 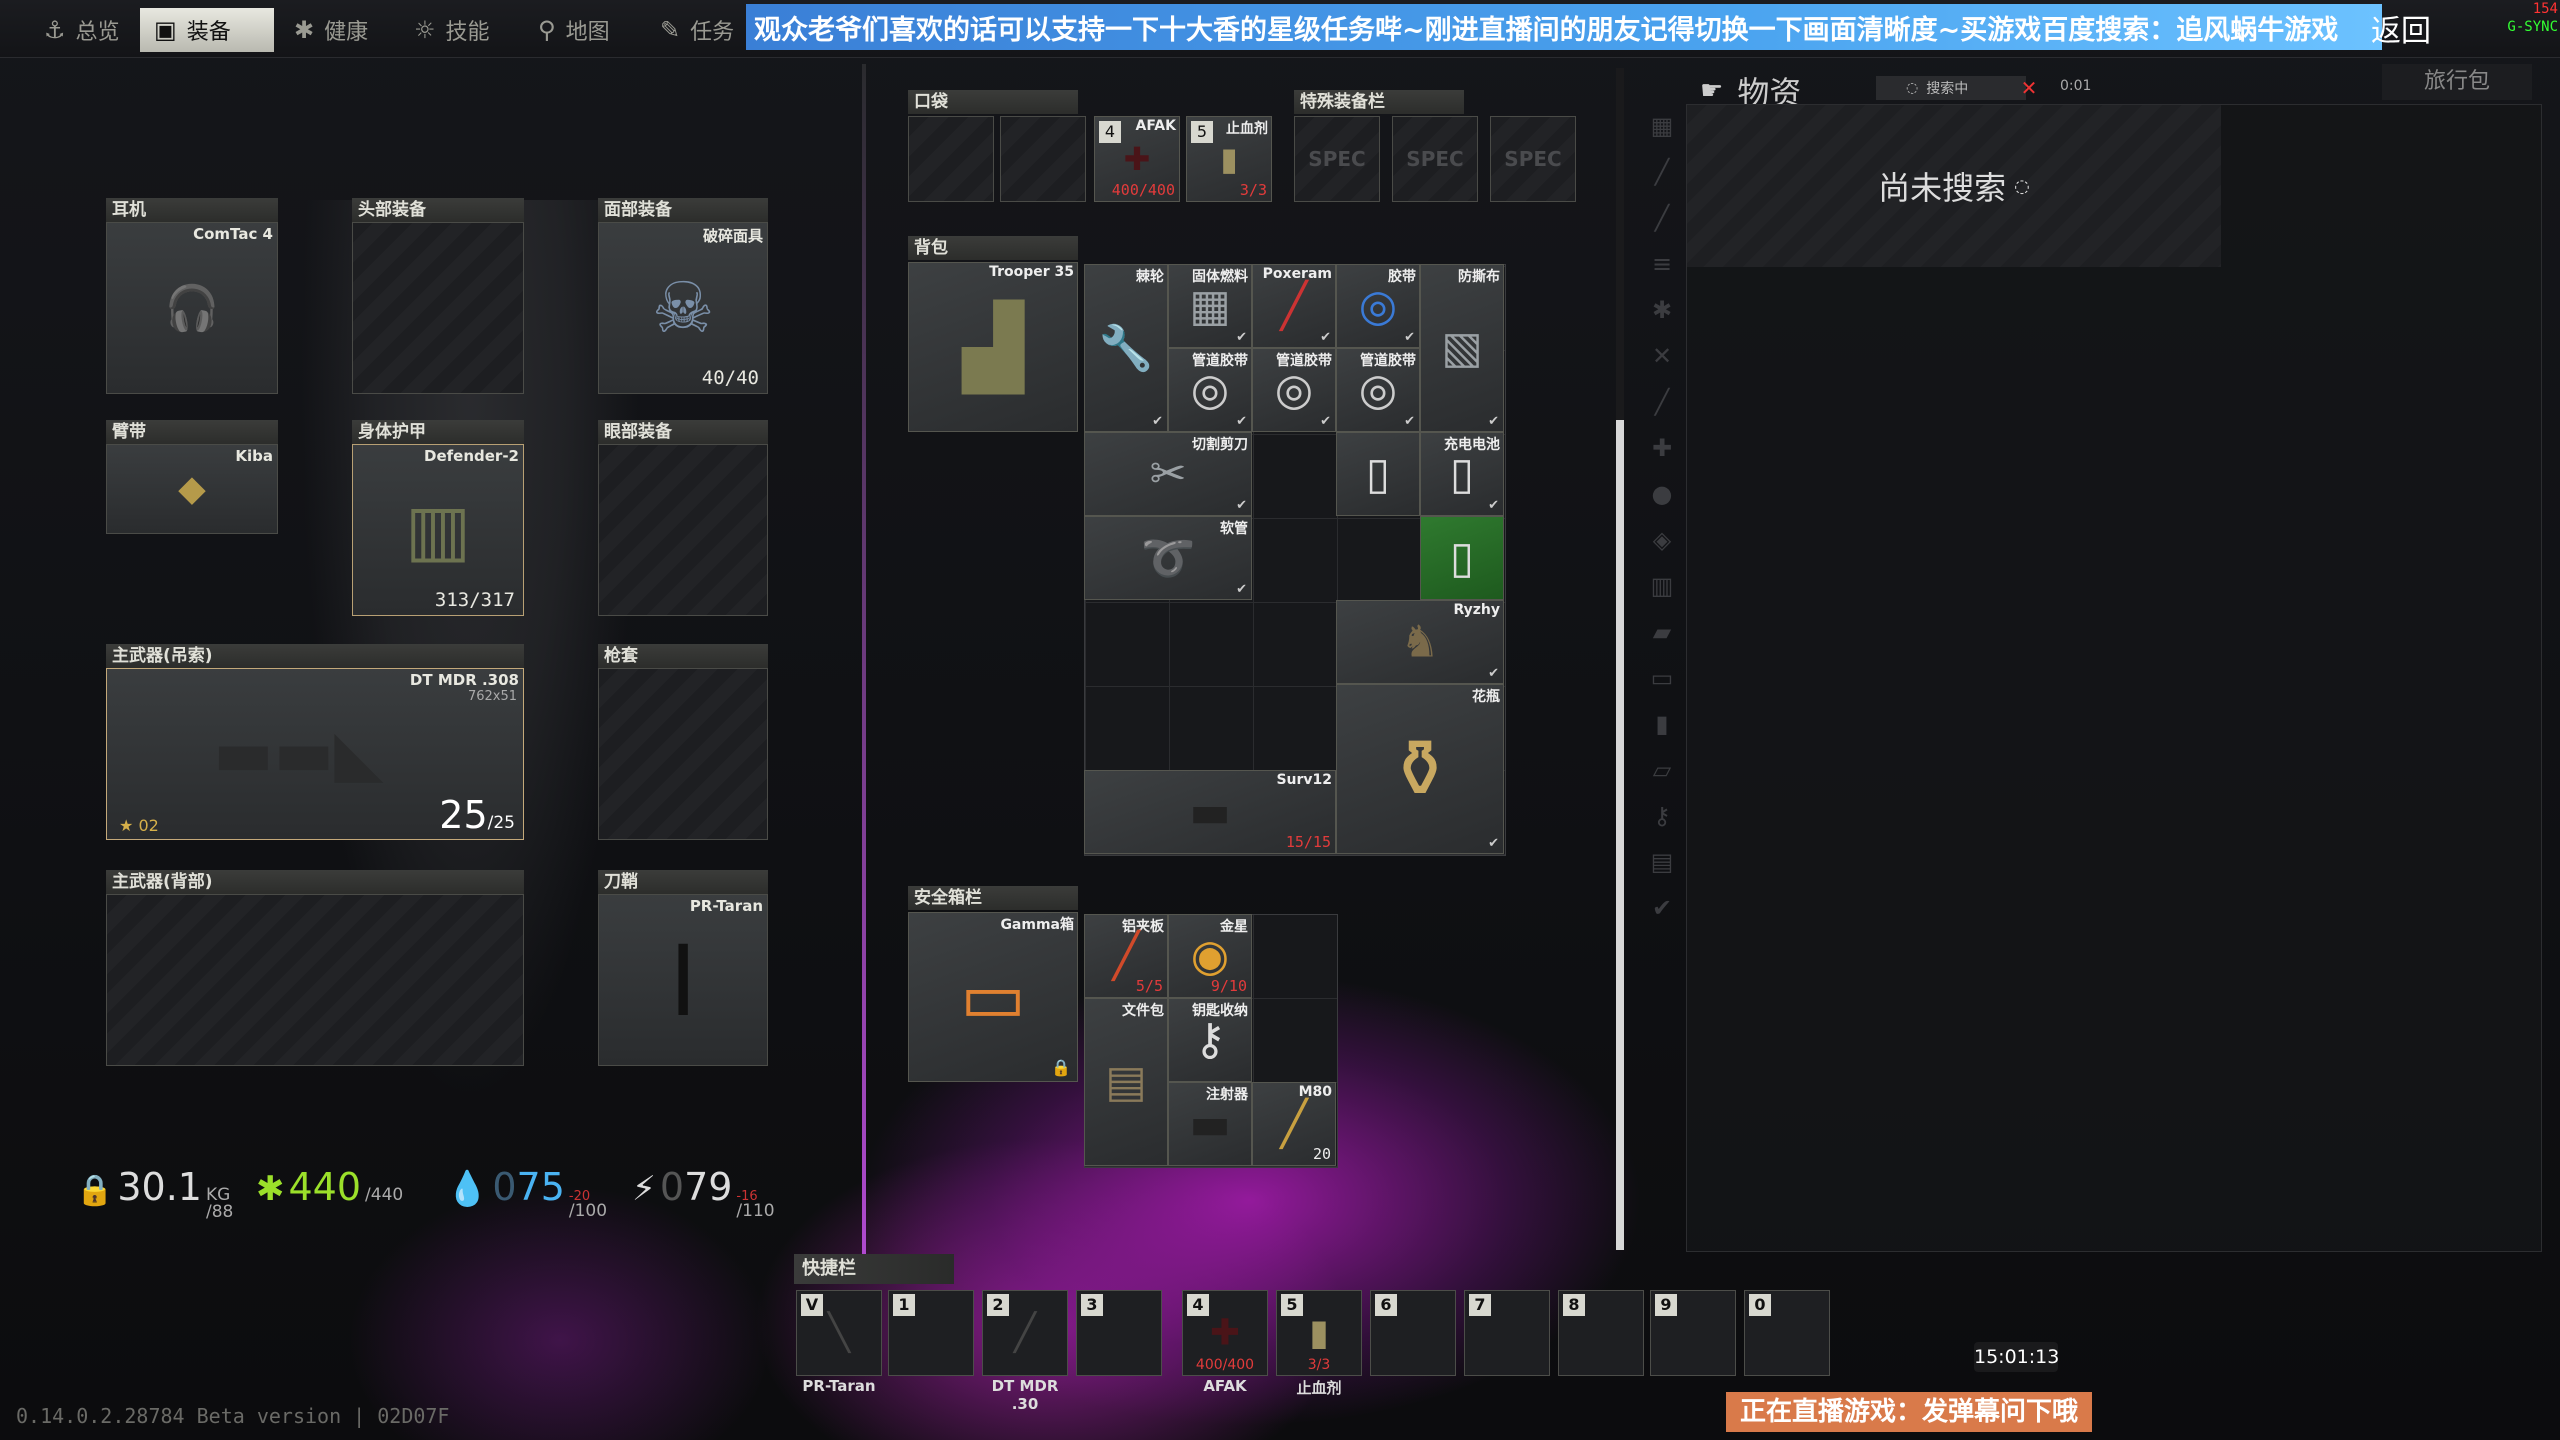 What do you see at coordinates (683, 530) in the screenshot?
I see `eyewear-slot` at bounding box center [683, 530].